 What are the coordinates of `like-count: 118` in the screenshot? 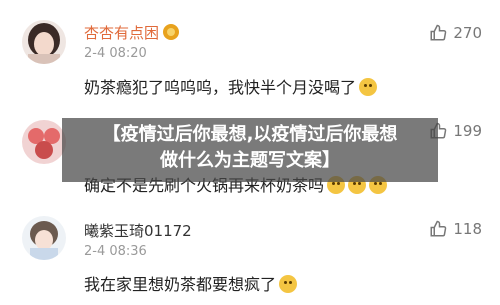 It's located at (467, 229).